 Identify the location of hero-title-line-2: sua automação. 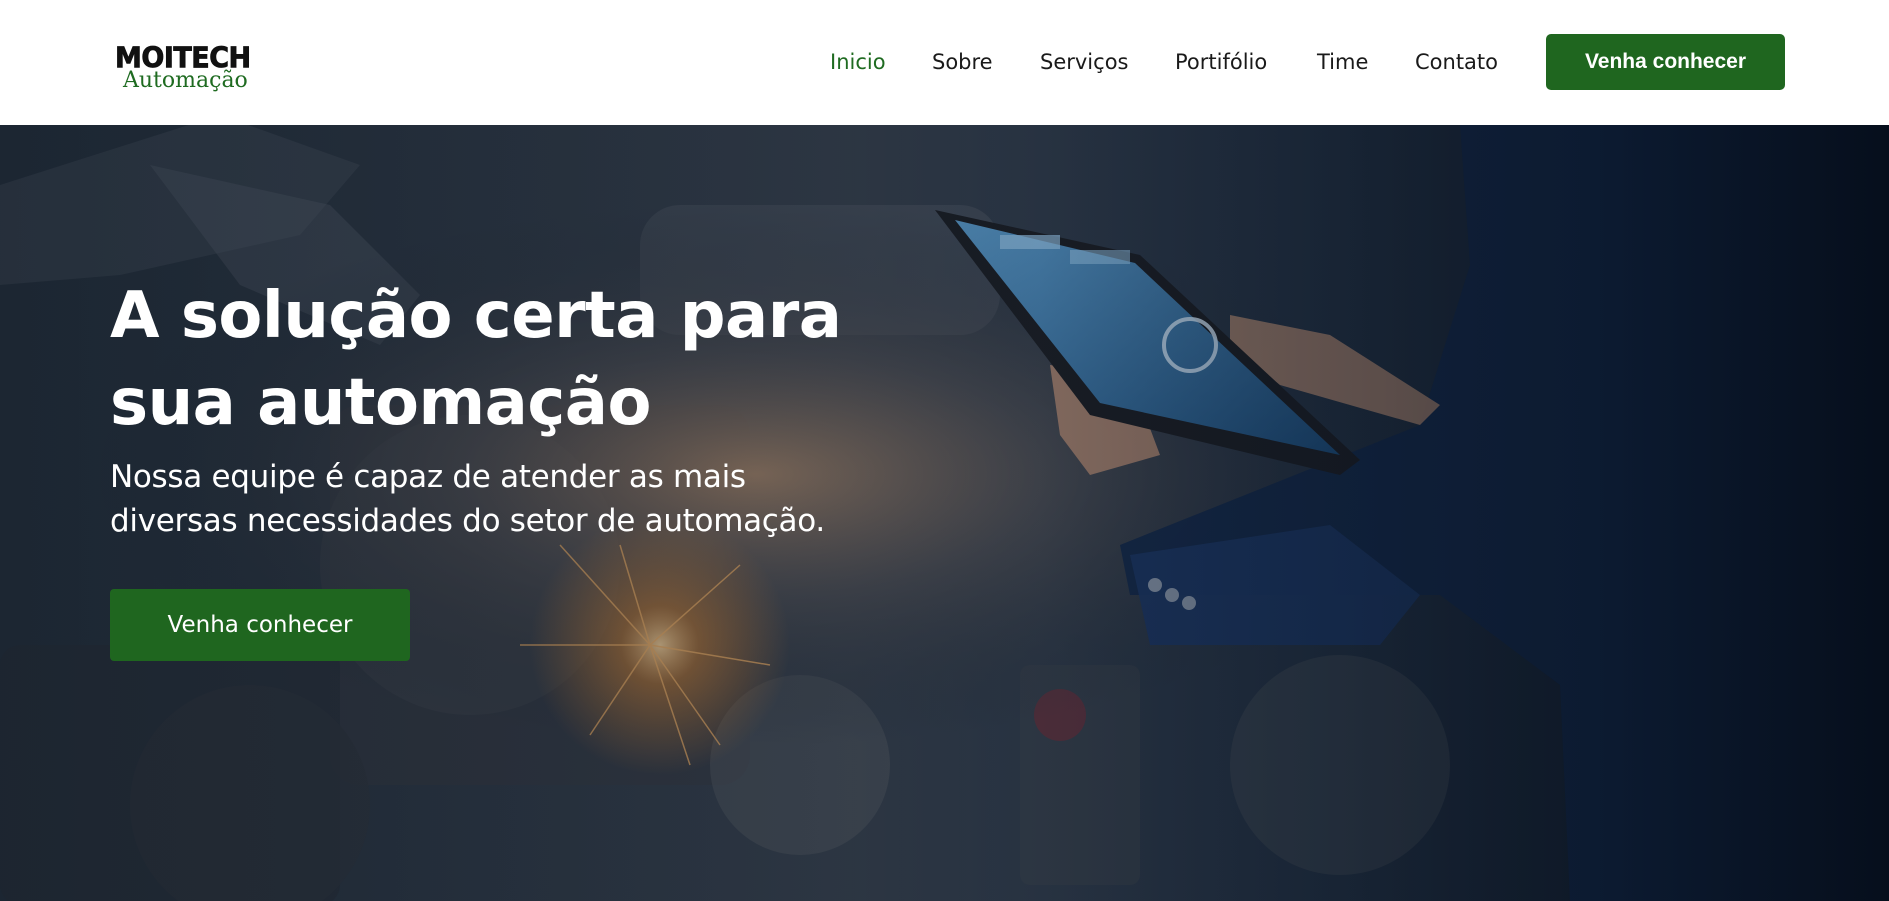
(380, 403).